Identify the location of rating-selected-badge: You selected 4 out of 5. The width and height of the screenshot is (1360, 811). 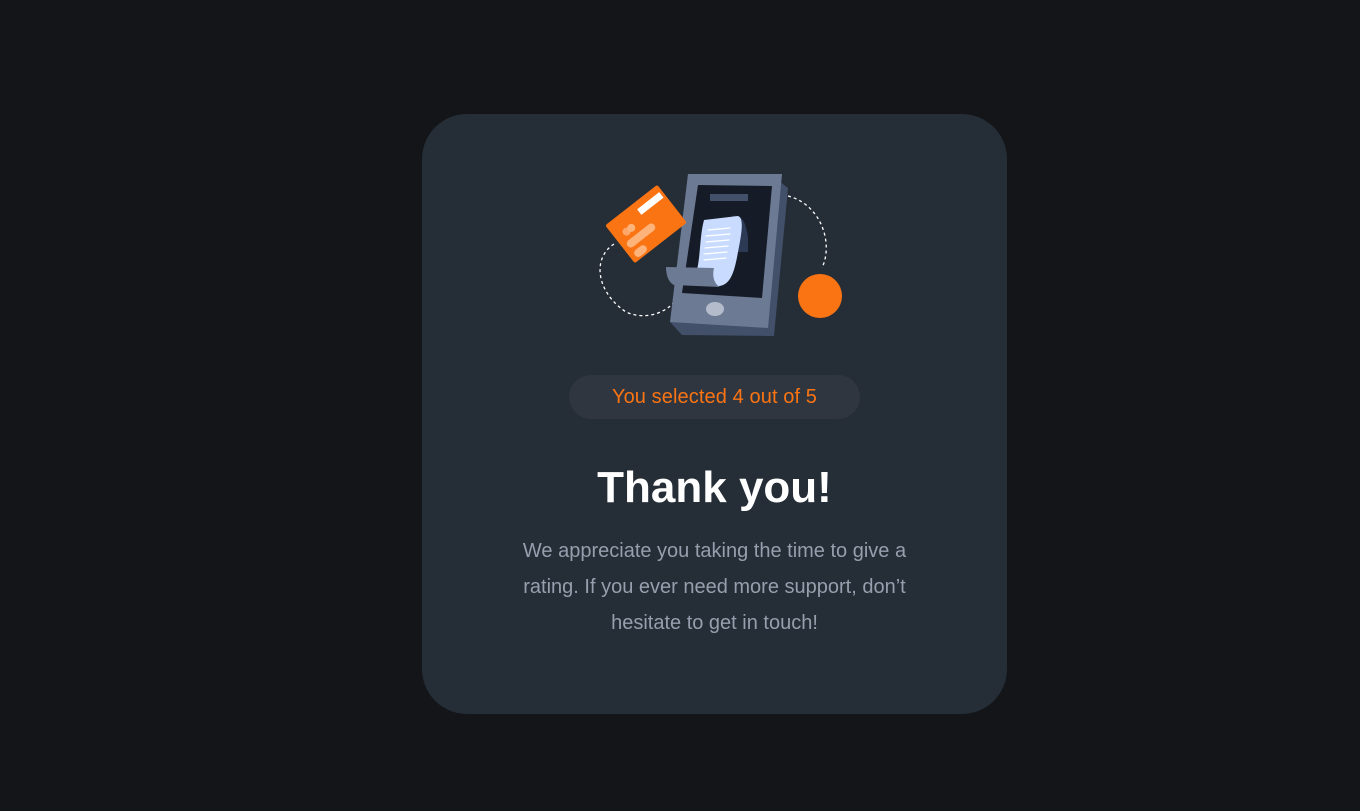
(714, 397).